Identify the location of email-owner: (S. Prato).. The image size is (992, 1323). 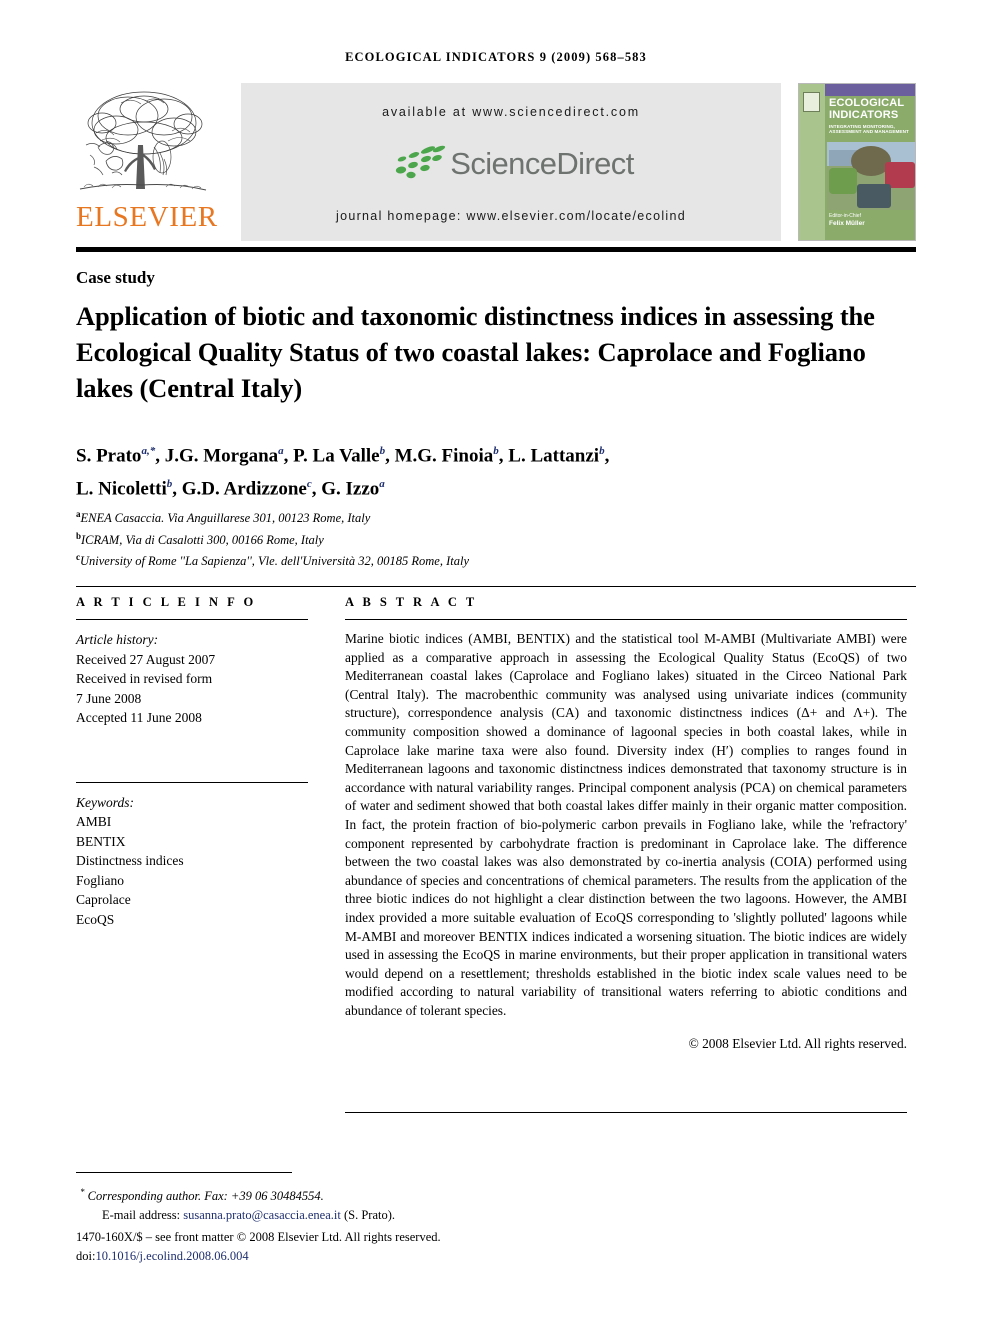
(369, 1215).